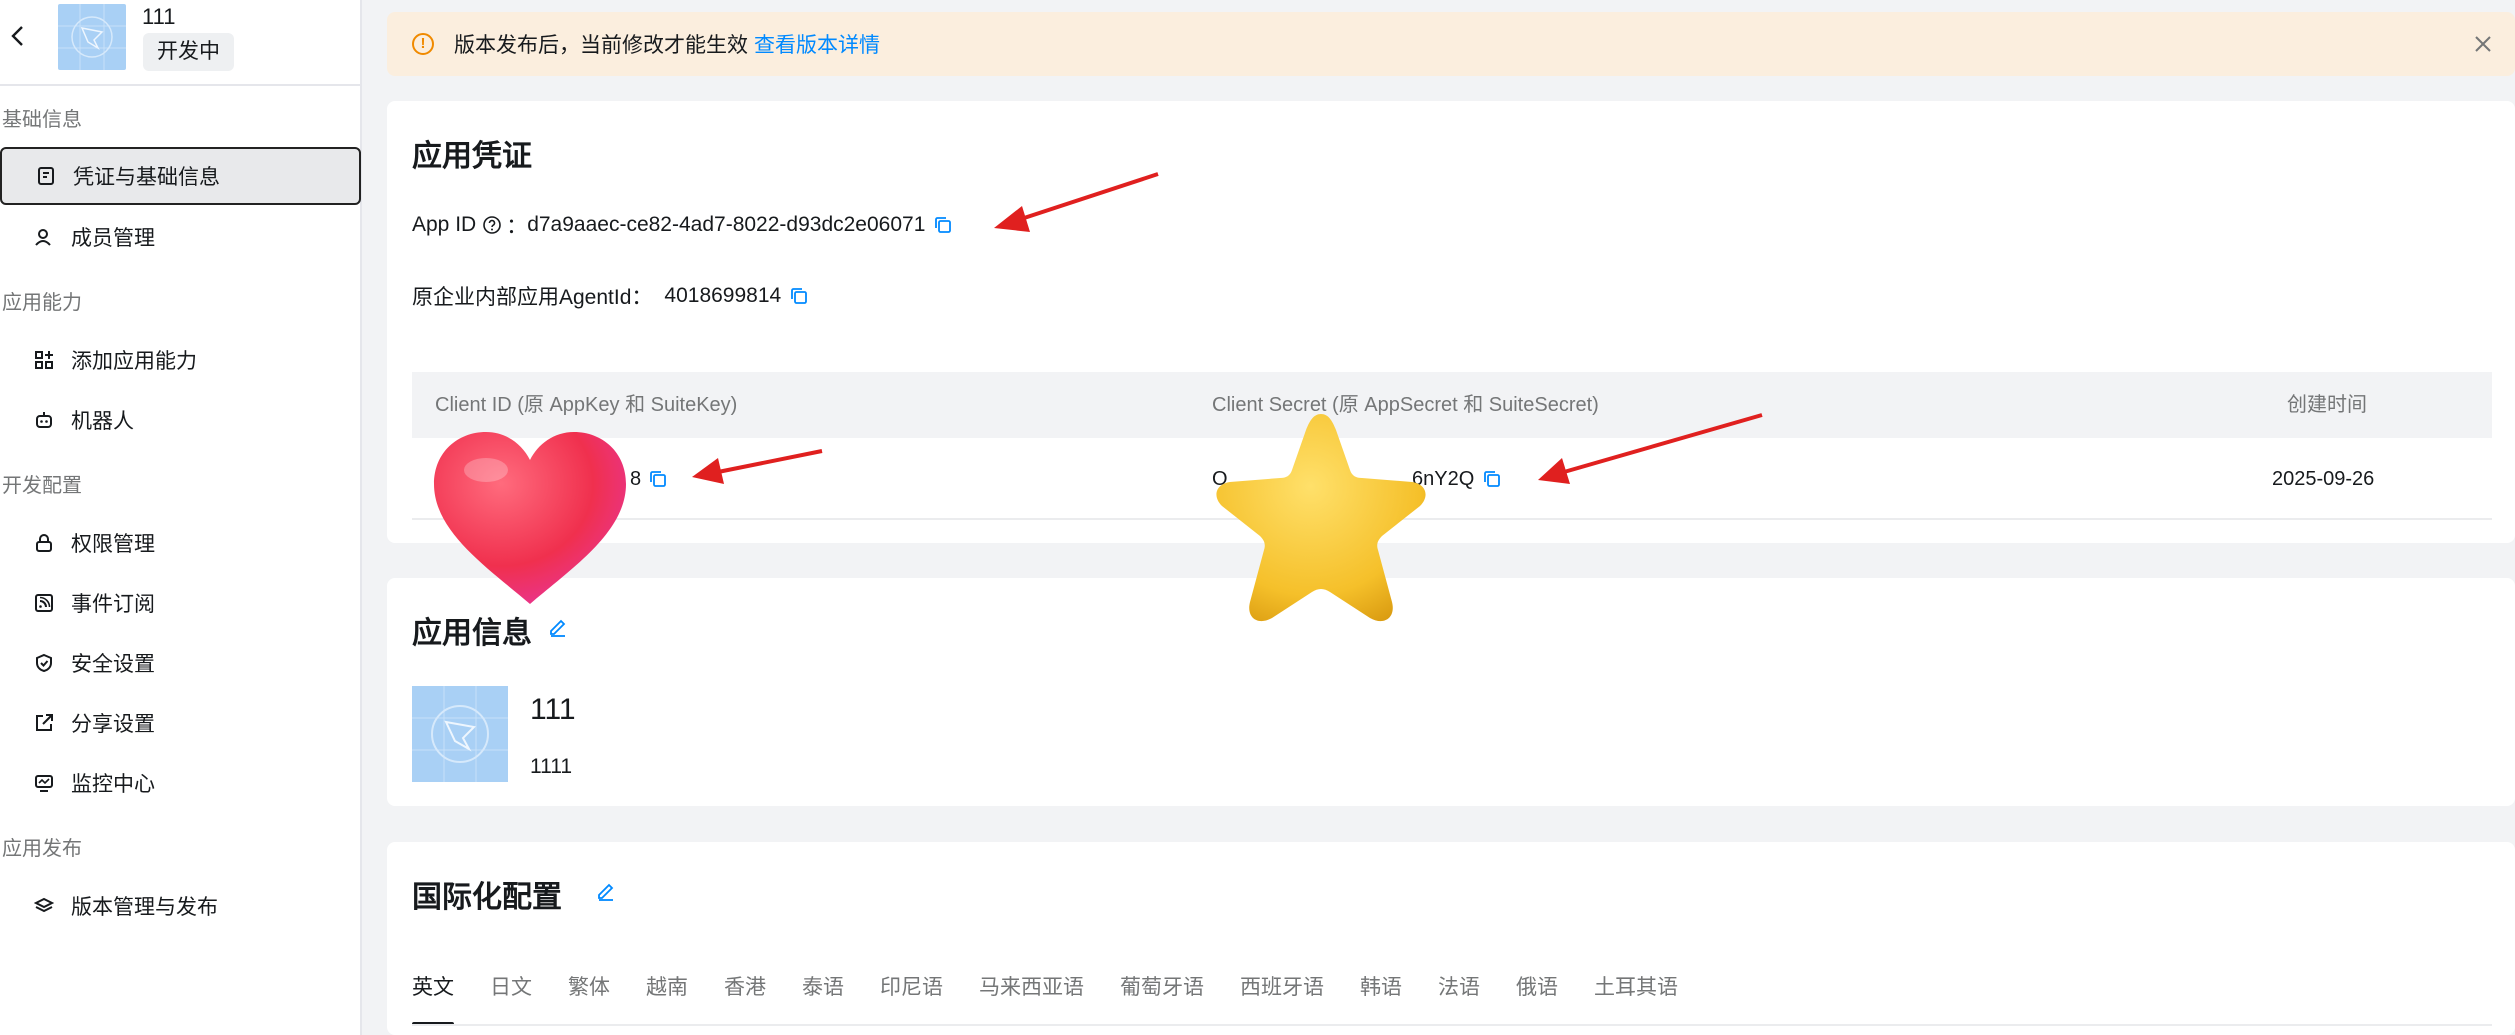 The image size is (2515, 1035). I want to click on arrow-app-id, so click(1076, 202).